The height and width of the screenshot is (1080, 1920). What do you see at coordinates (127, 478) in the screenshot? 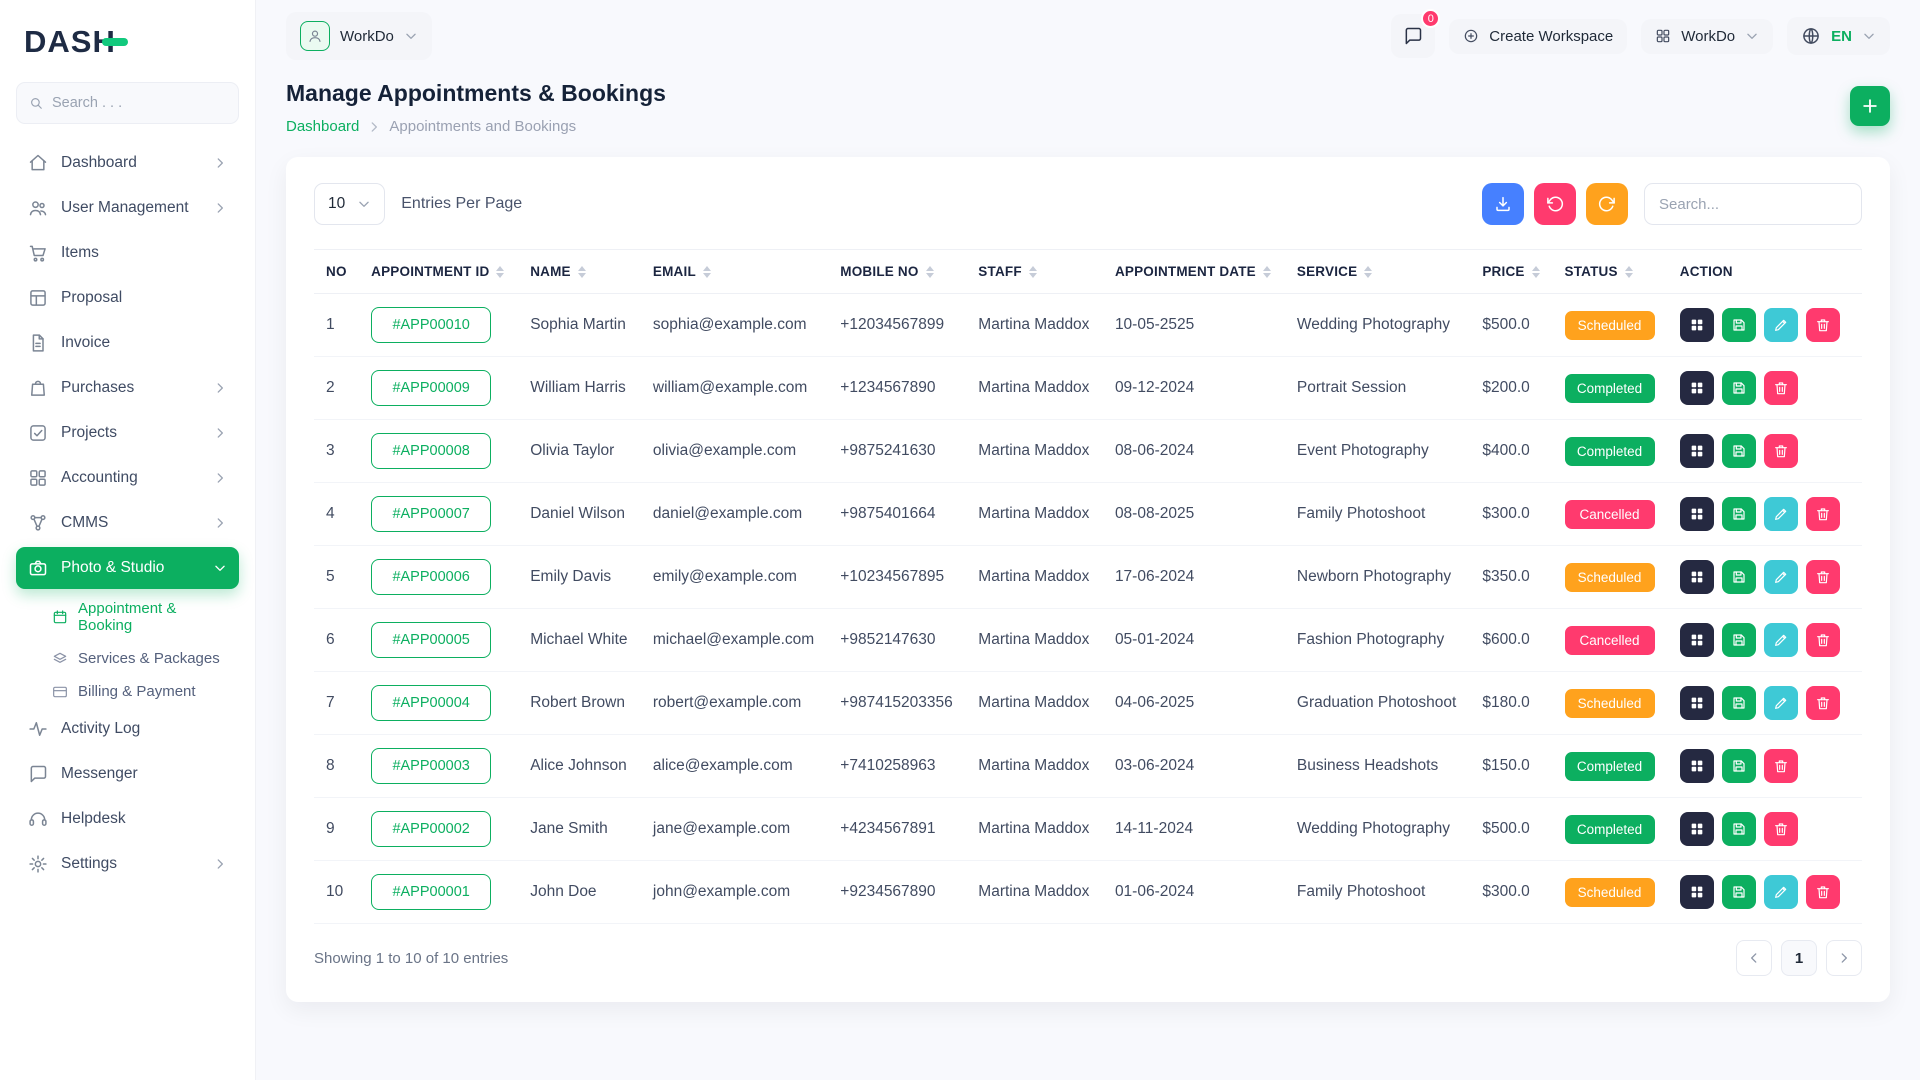
I see `sidebar-item-accounting: Accounting` at bounding box center [127, 478].